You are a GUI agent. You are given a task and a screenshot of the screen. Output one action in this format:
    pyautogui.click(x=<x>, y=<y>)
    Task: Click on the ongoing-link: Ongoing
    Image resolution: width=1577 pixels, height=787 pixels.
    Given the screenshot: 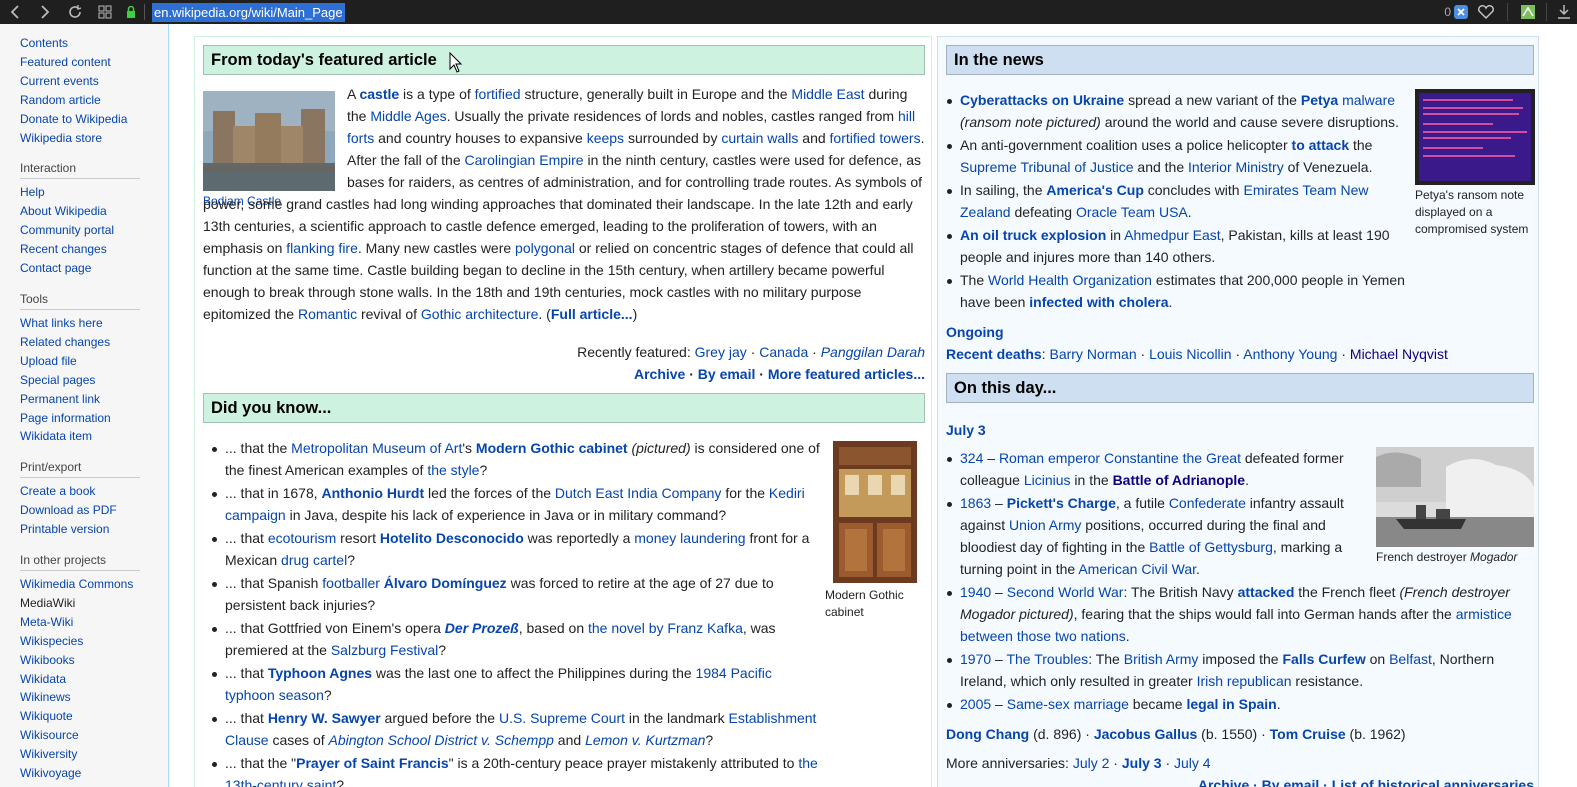 What is the action you would take?
    pyautogui.click(x=975, y=332)
    